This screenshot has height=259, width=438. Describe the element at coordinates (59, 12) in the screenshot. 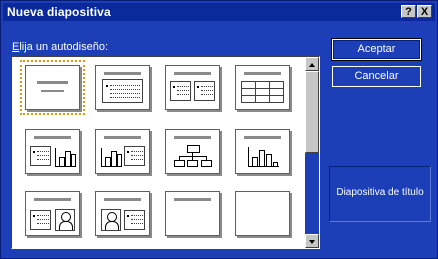

I see `window-title: Nueva diapositiva` at that location.